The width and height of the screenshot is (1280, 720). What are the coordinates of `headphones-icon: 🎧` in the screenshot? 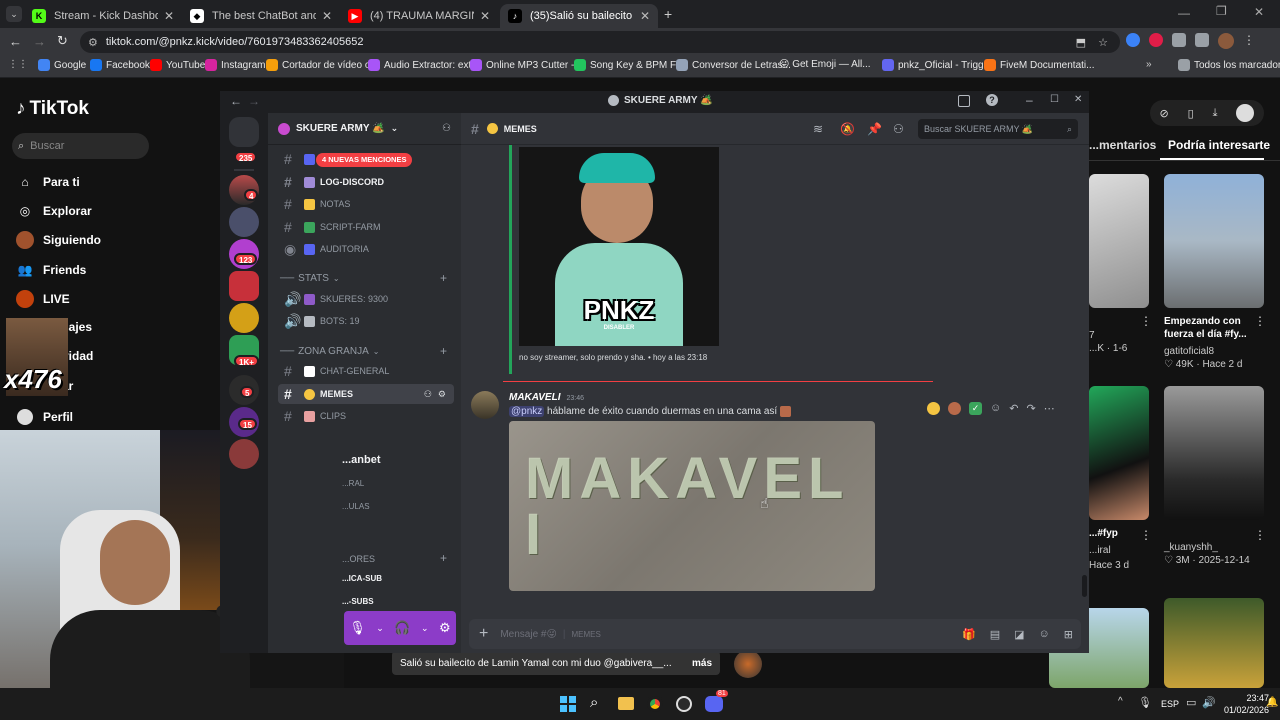 It's located at (402, 628).